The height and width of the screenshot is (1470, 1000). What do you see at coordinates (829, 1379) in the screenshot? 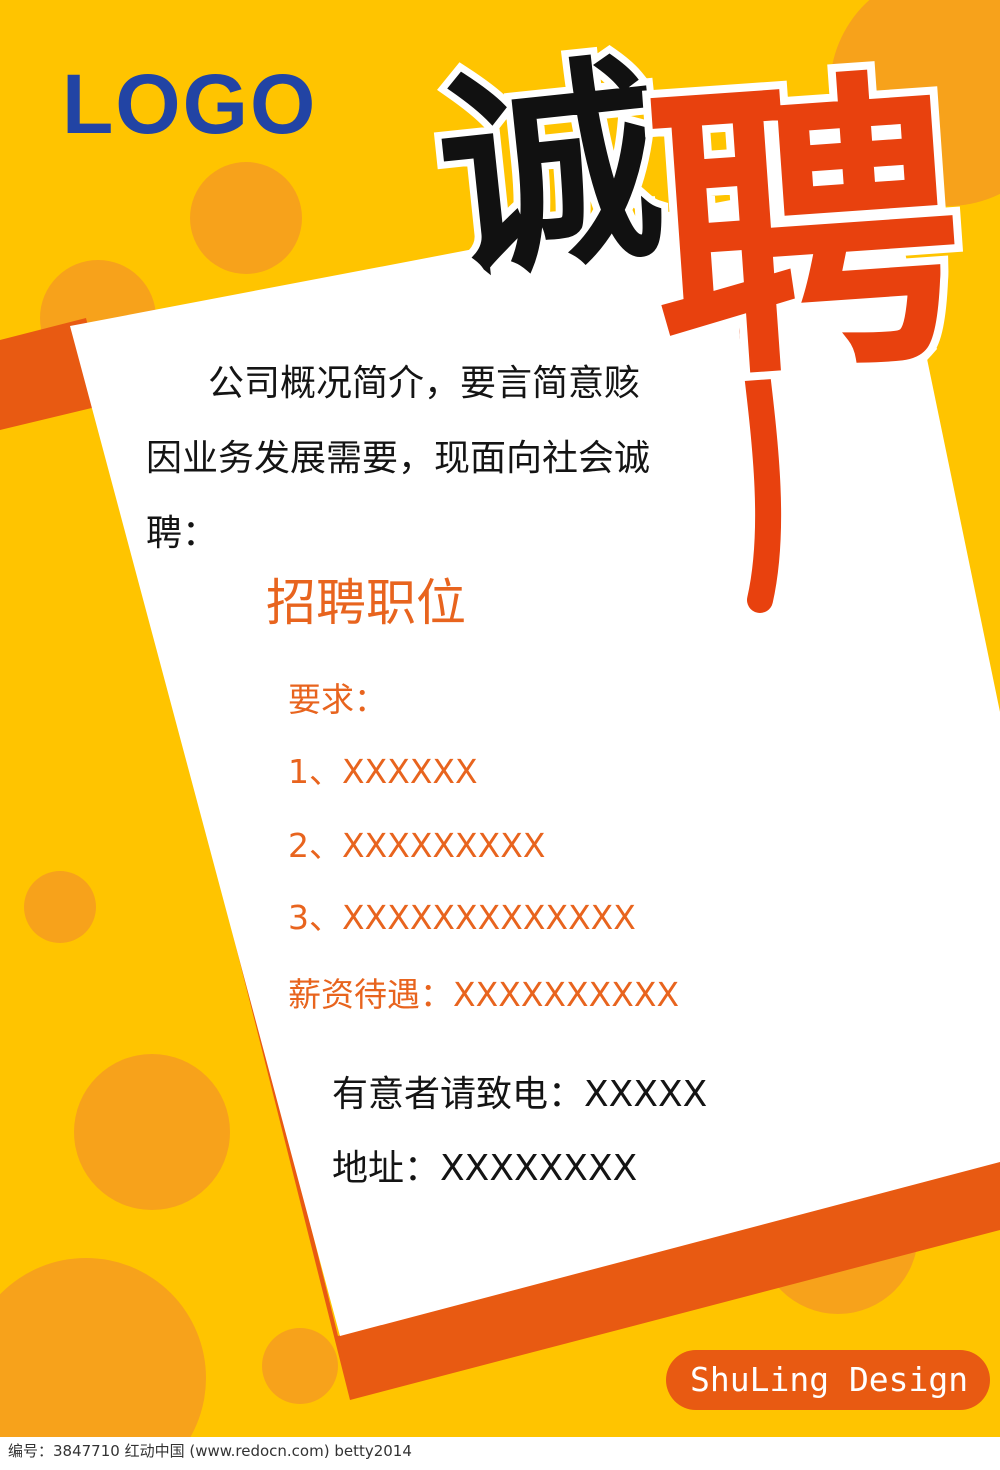
I see `signature-text: ShuLing Design` at bounding box center [829, 1379].